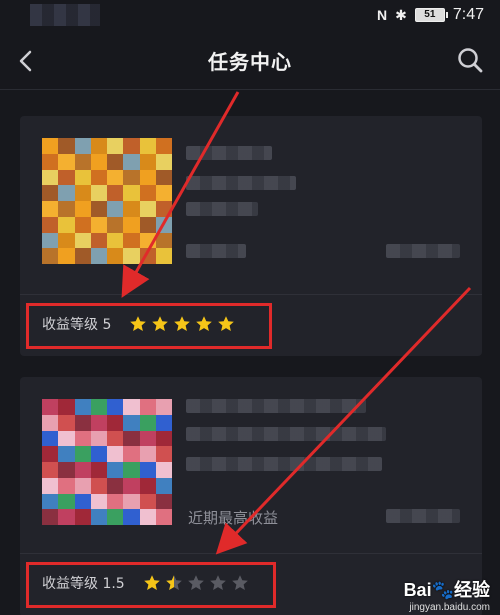  Describe the element at coordinates (468, 14) in the screenshot. I see `clock: 7:47` at that location.